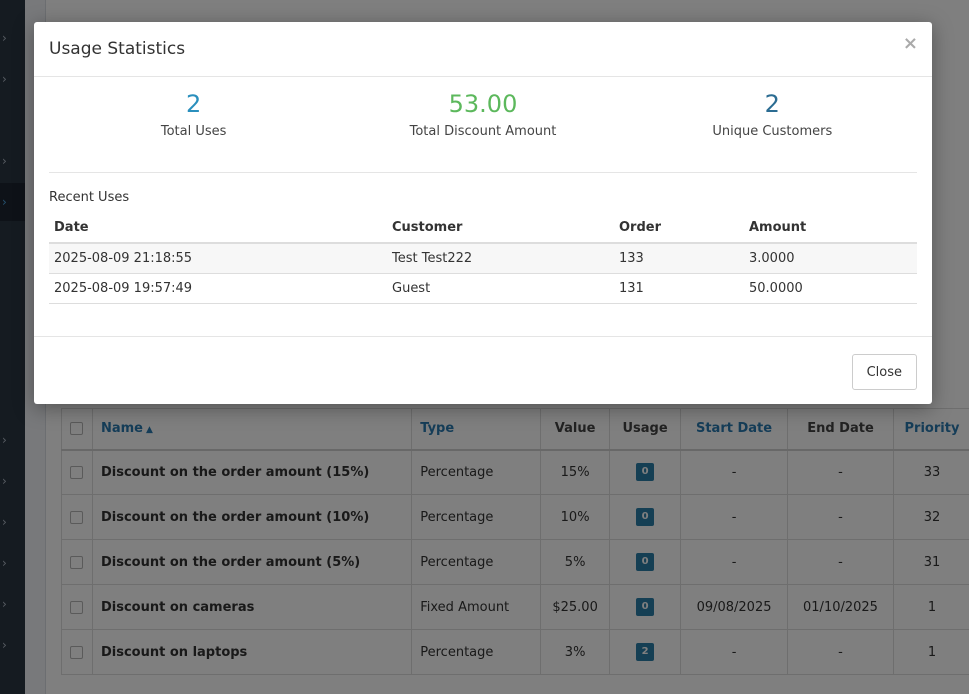 The height and width of the screenshot is (694, 969). I want to click on column-header-order: Order, so click(679, 228).